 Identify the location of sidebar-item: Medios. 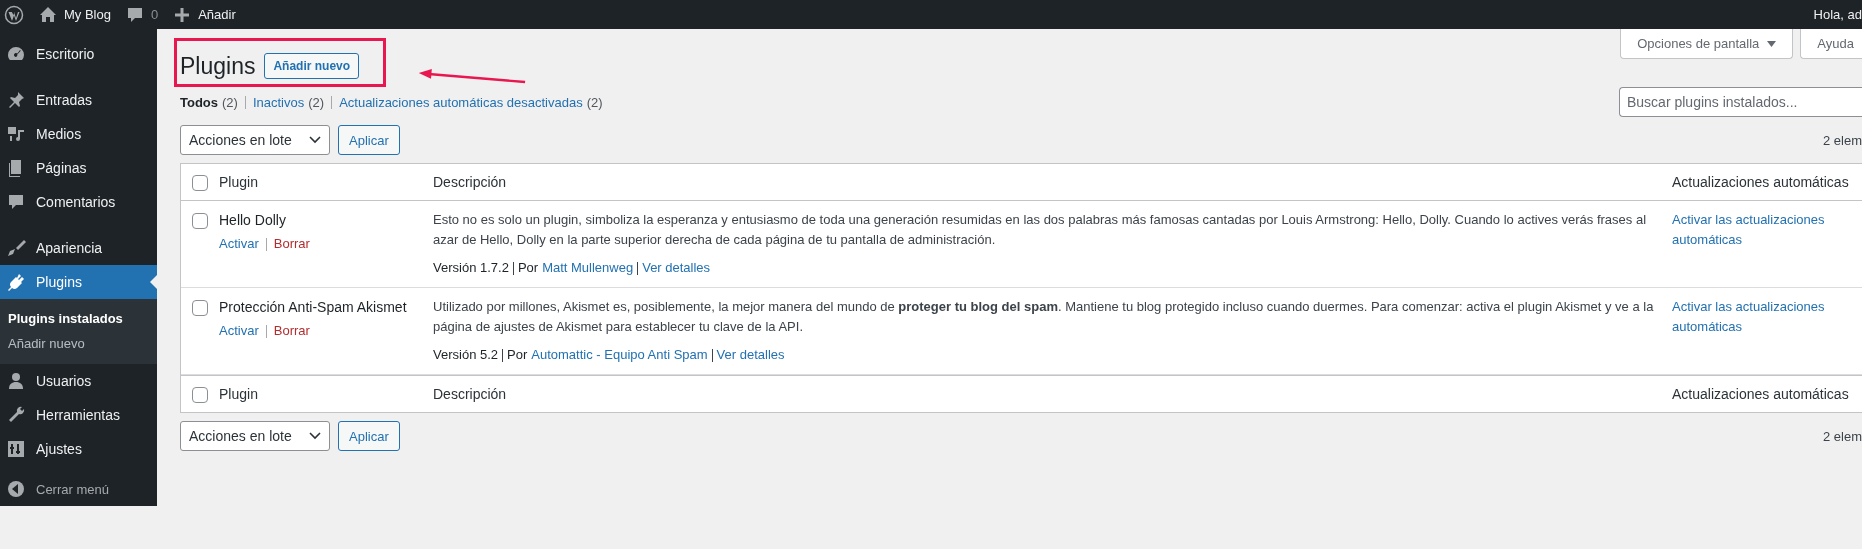
(78, 134).